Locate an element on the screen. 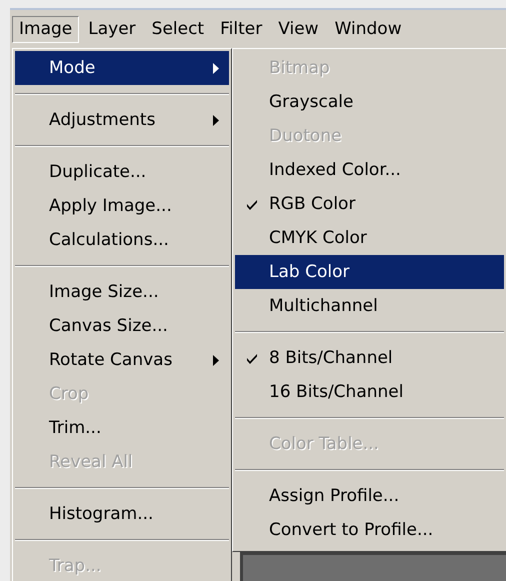  menu-bar-item: View is located at coordinates (298, 29).